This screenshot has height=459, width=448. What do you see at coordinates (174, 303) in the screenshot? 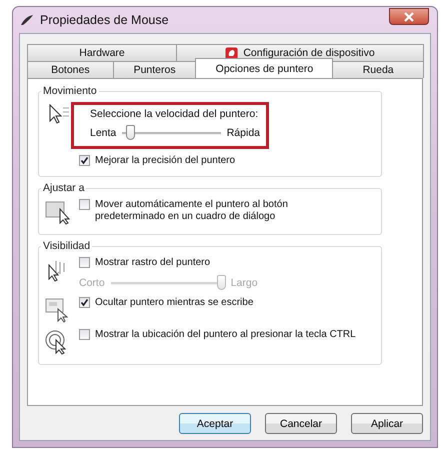
I see `checkbox-label: Ocultar puntero mientras se escribe` at bounding box center [174, 303].